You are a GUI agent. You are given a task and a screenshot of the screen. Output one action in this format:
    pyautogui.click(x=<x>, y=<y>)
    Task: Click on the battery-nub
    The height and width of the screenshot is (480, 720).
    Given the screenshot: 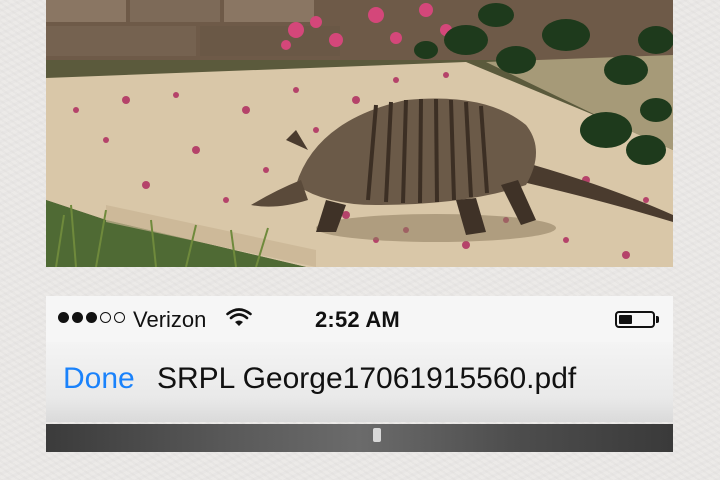 What is the action you would take?
    pyautogui.click(x=657, y=319)
    